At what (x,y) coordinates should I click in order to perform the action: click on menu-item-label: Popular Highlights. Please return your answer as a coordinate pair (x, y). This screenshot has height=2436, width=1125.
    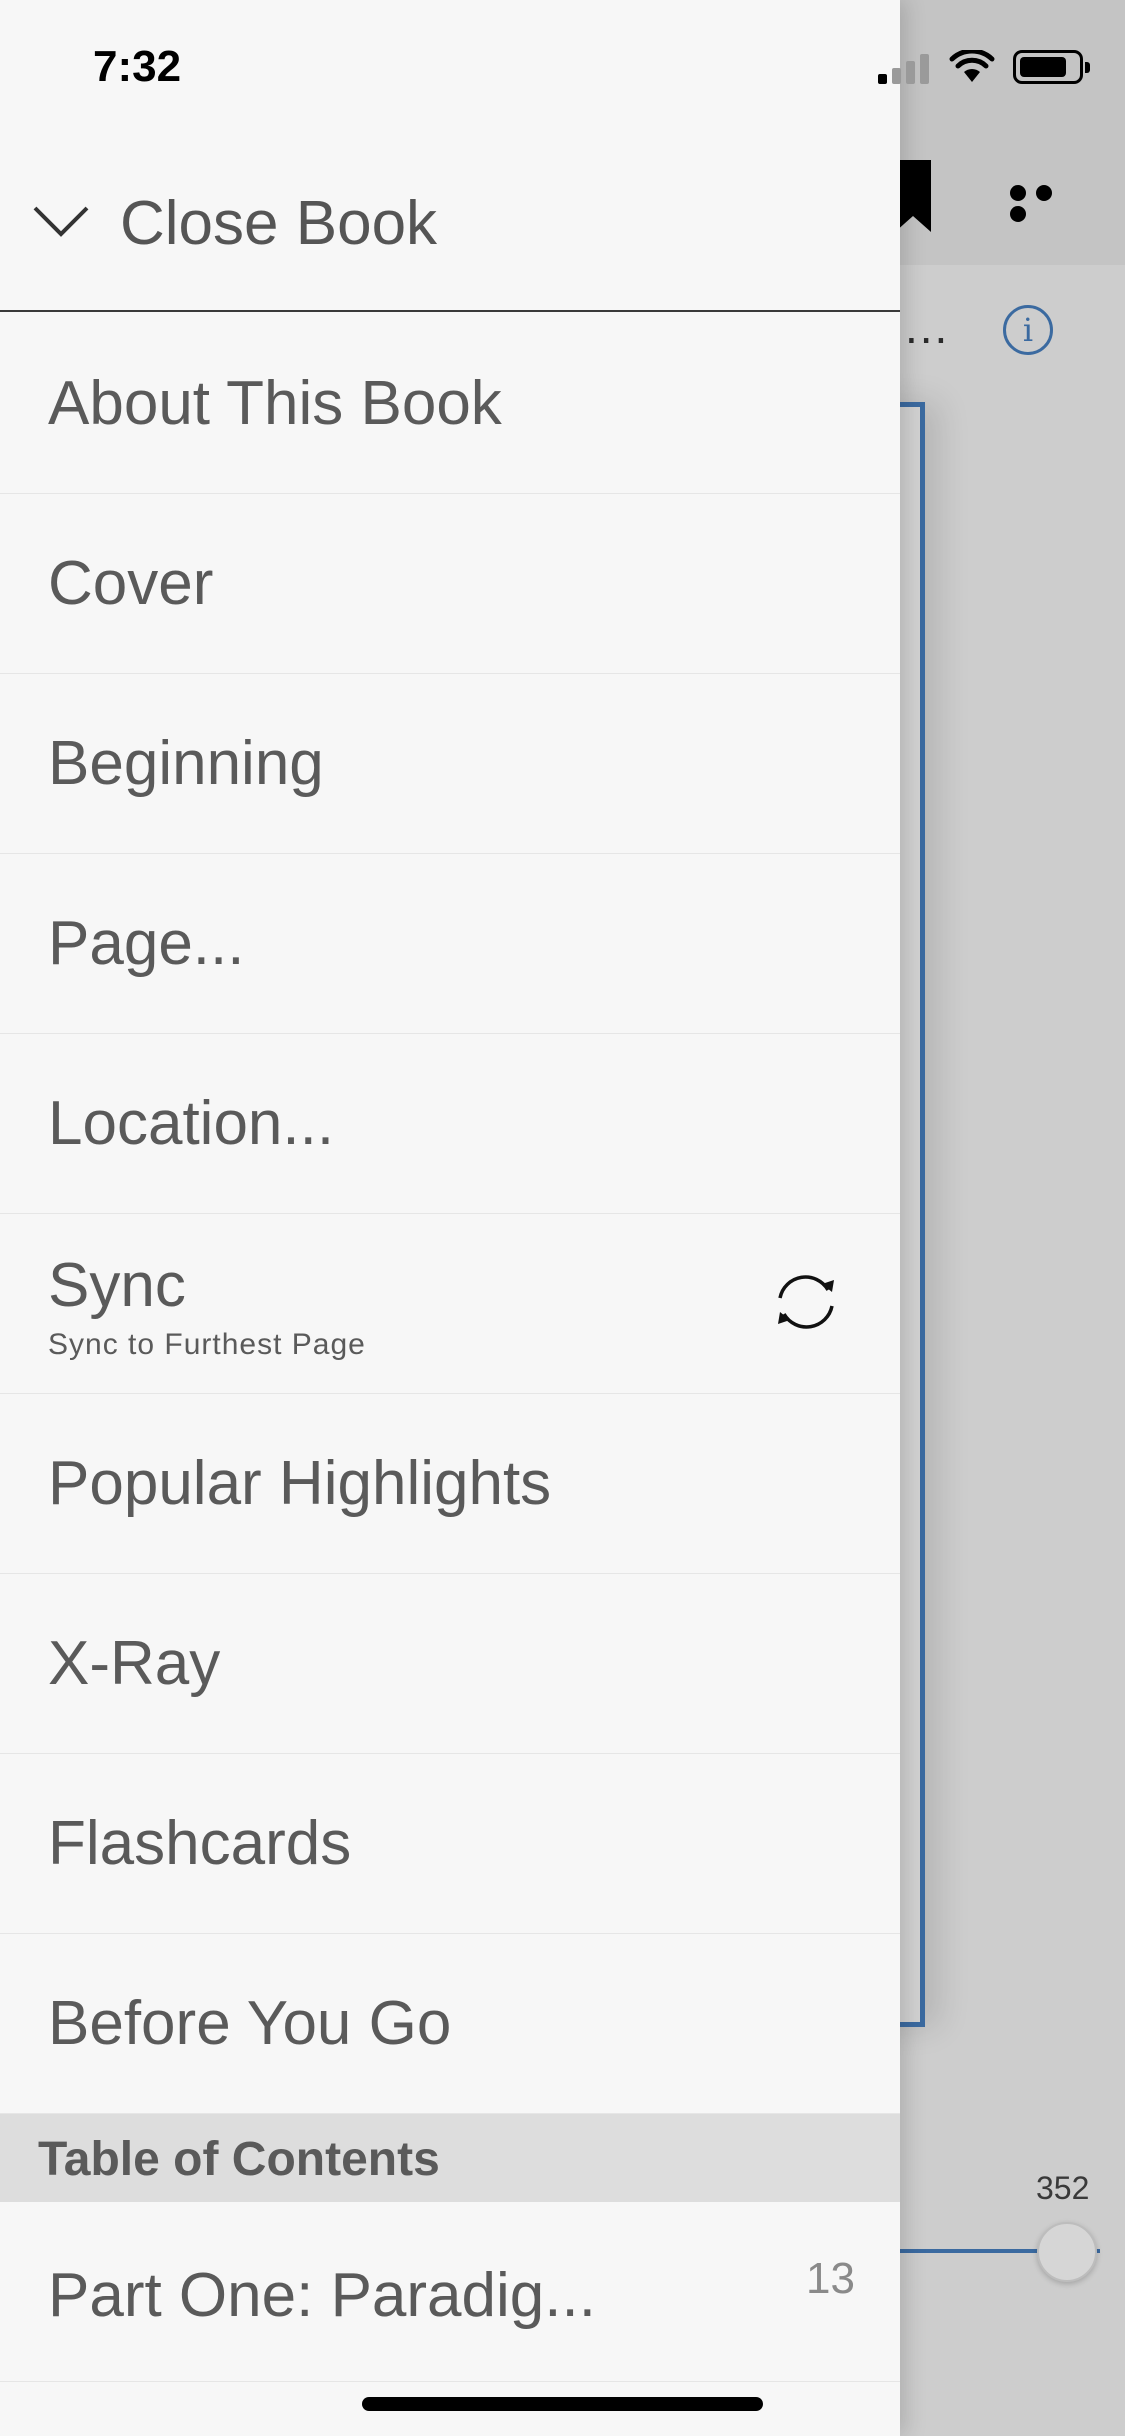
    Looking at the image, I should click on (300, 1483).